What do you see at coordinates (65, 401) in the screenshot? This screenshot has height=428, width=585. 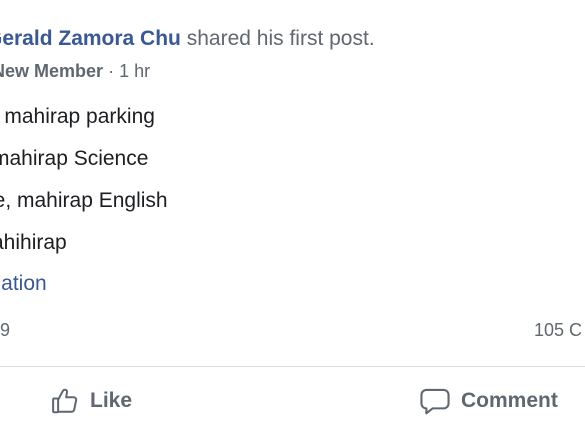 I see `thumbs-up-icon` at bounding box center [65, 401].